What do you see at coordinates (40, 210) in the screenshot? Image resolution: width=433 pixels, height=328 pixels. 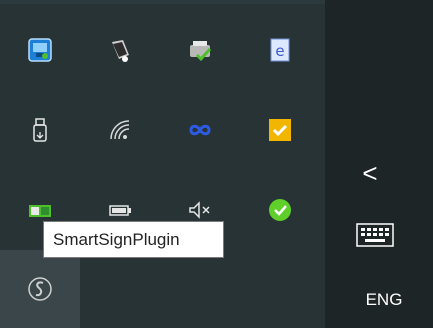 I see `battery-plug-icon` at bounding box center [40, 210].